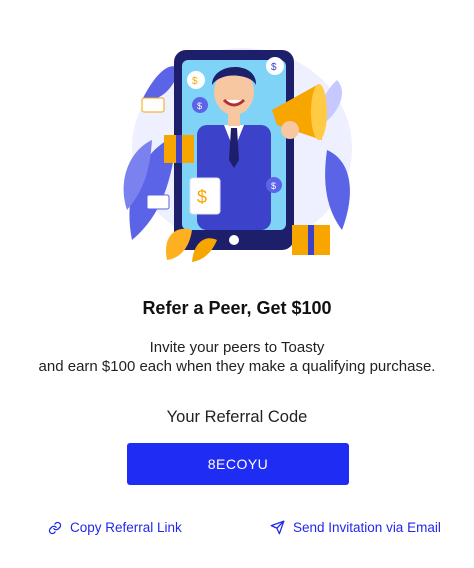 Image resolution: width=474 pixels, height=568 pixels. I want to click on description-line-1: Invite your peers to Toasty, so click(237, 347).